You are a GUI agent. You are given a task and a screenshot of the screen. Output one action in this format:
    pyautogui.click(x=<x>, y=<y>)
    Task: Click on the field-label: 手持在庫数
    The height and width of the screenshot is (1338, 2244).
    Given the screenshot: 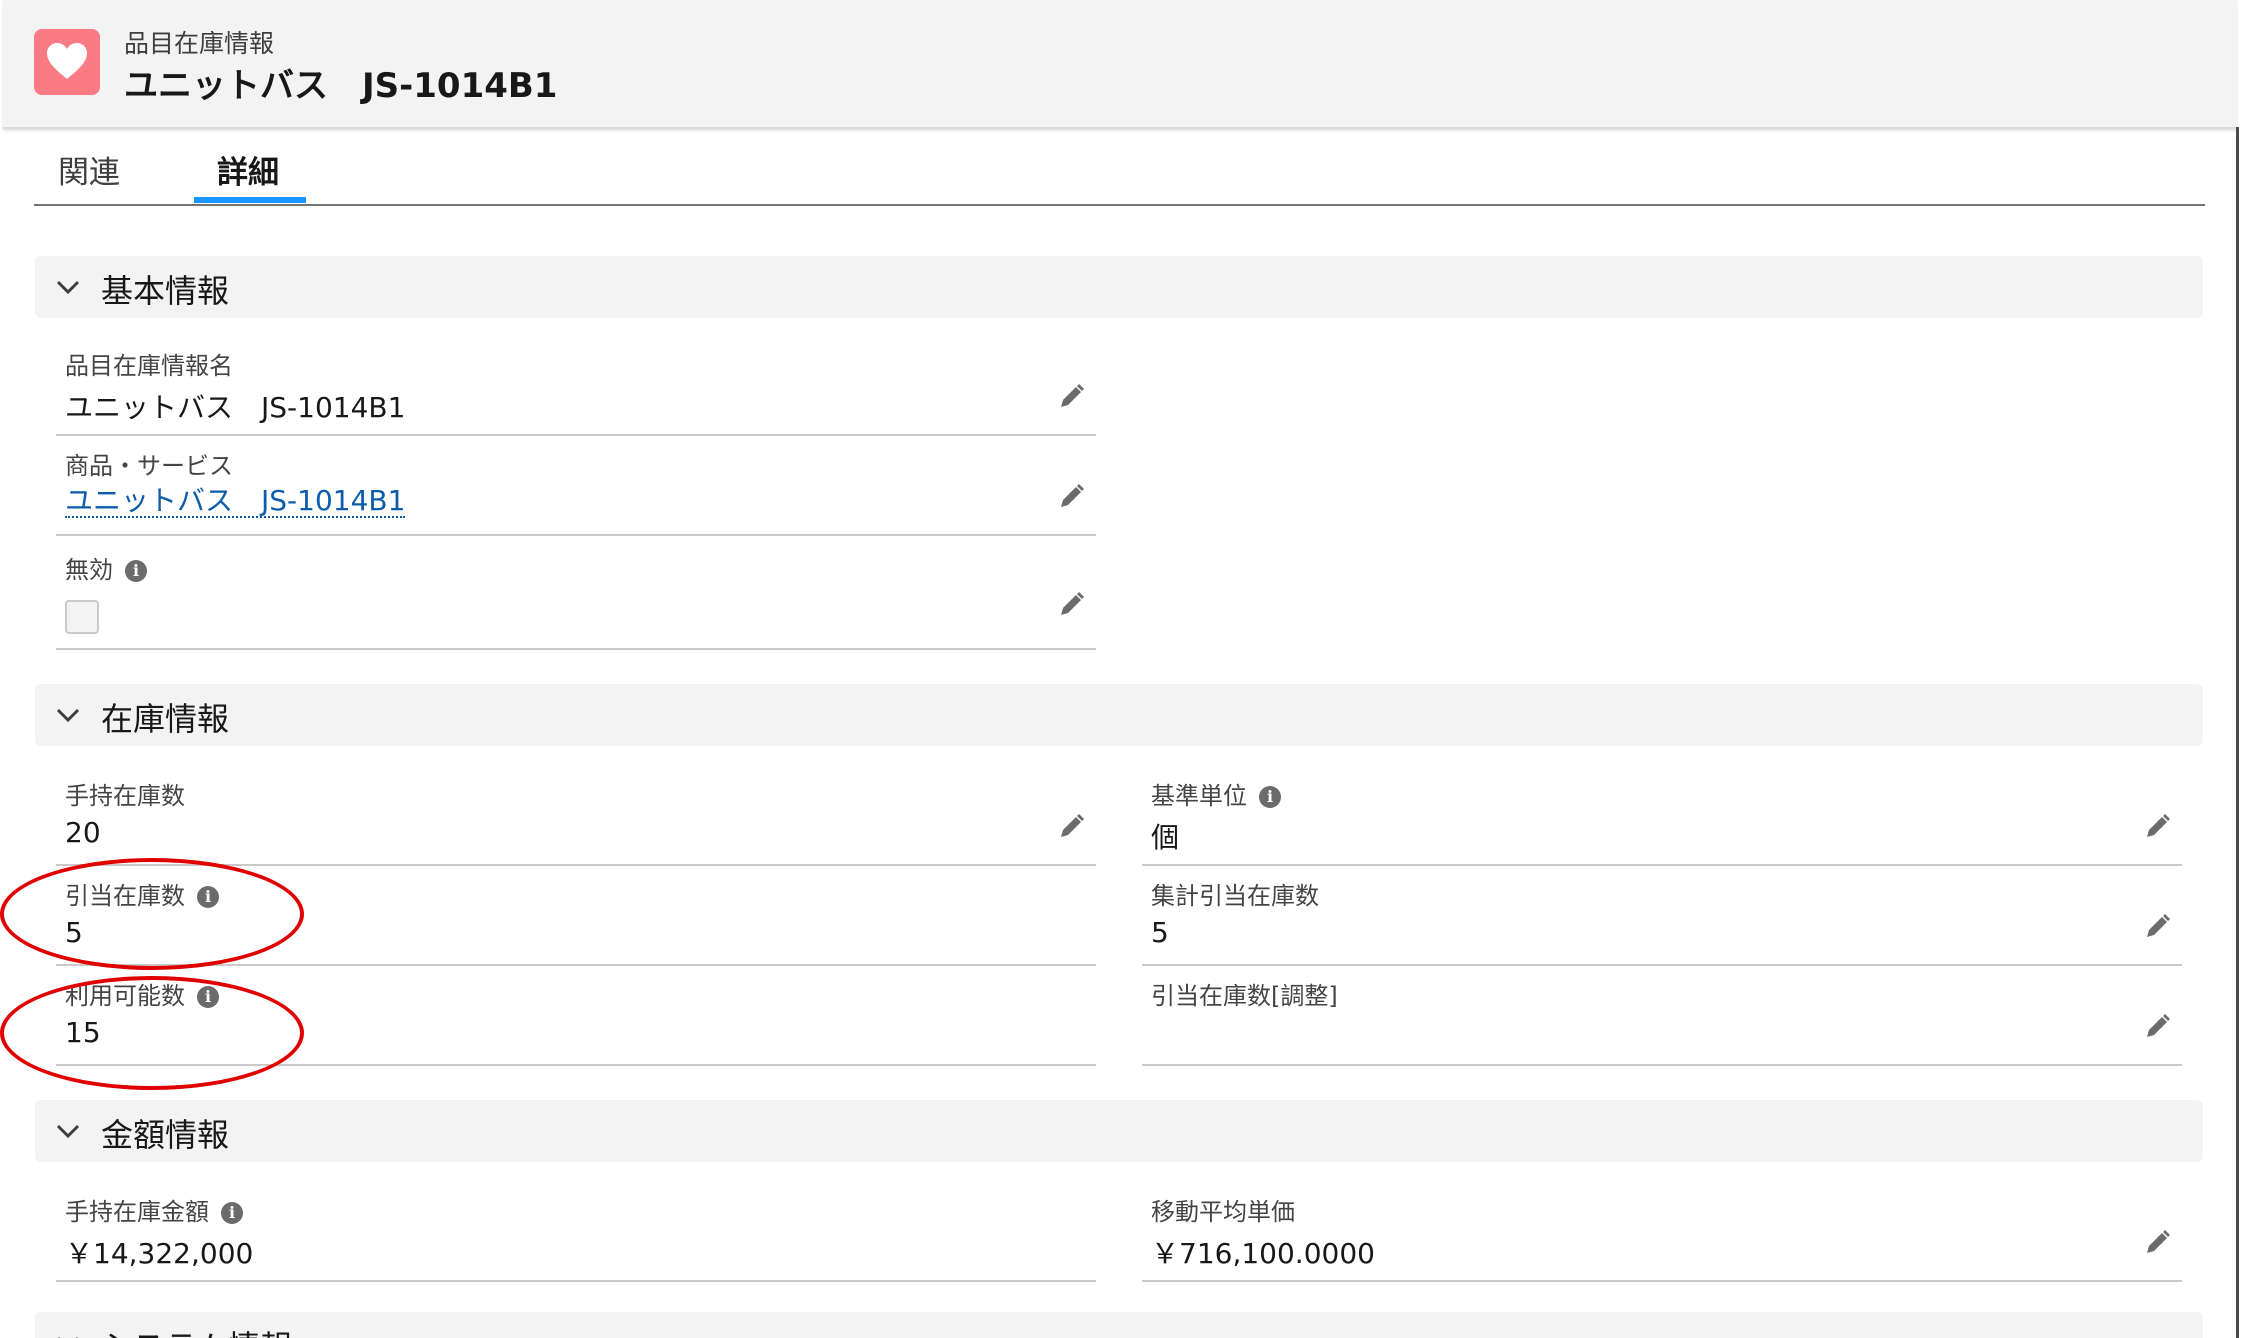 What is the action you would take?
    pyautogui.click(x=125, y=796)
    